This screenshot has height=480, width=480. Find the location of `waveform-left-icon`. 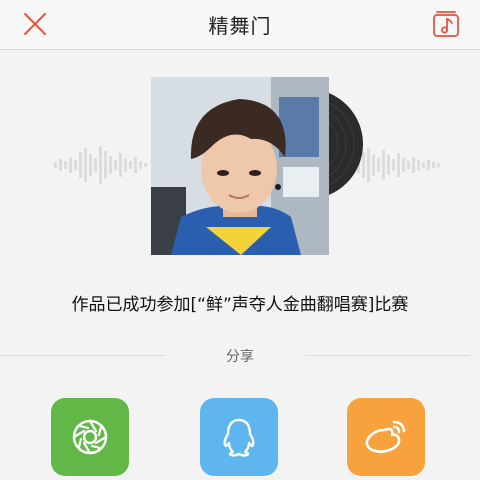

waveform-left-icon is located at coordinates (100, 165).